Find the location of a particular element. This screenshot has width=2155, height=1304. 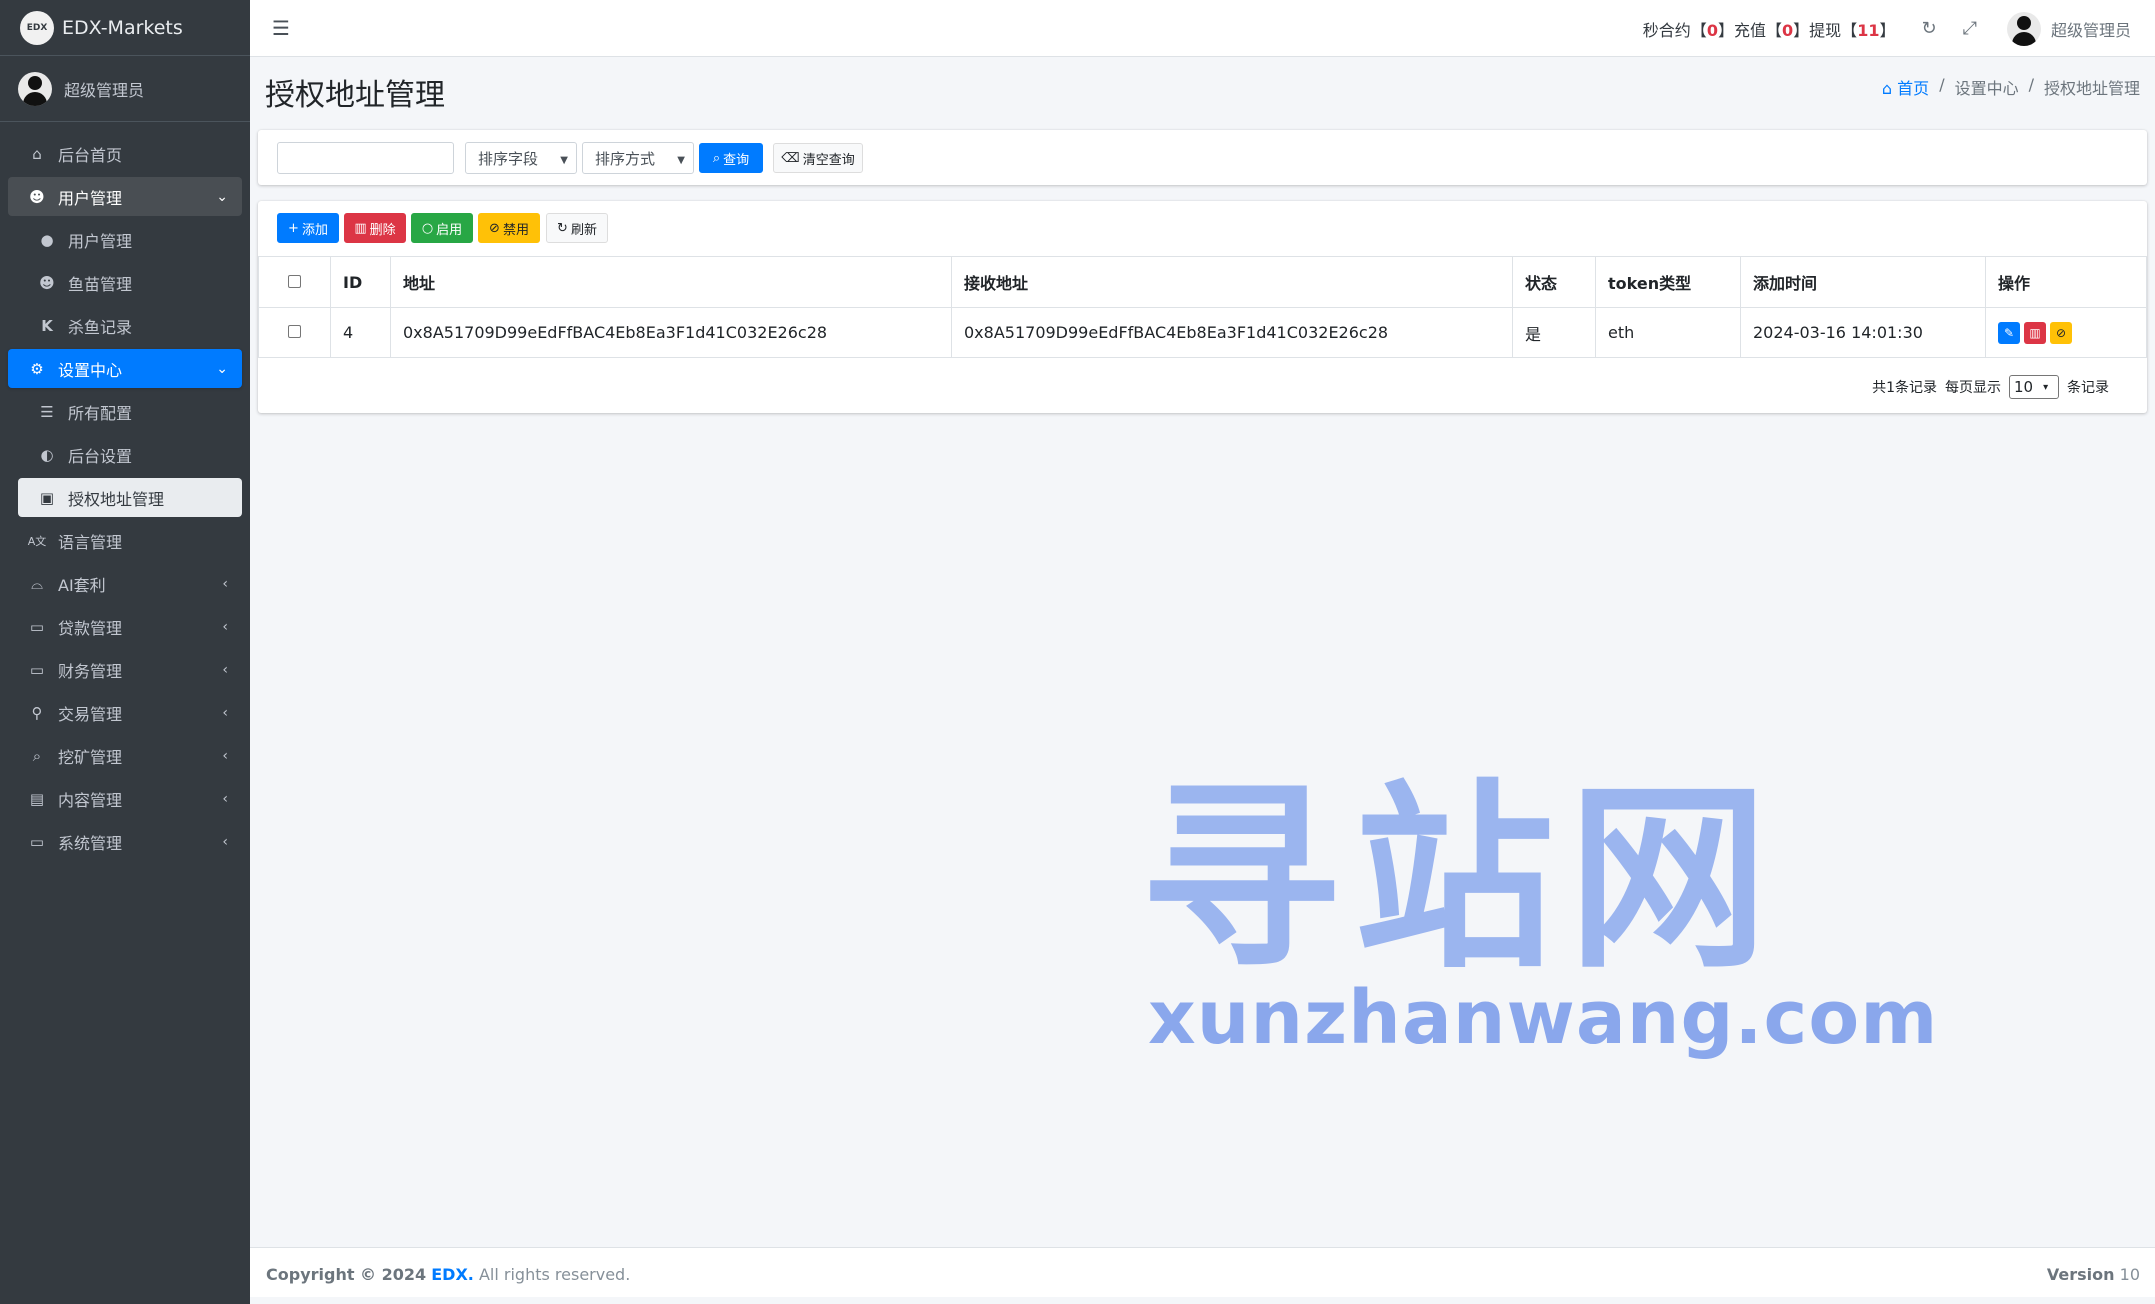

caret-down-icon: ▼ is located at coordinates (564, 160).